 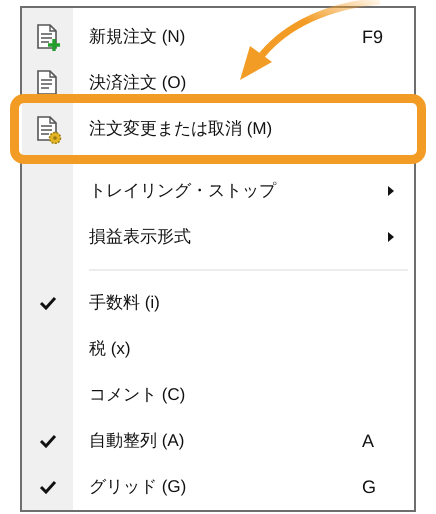 What do you see at coordinates (369, 441) in the screenshot?
I see `shortcut-label: A` at bounding box center [369, 441].